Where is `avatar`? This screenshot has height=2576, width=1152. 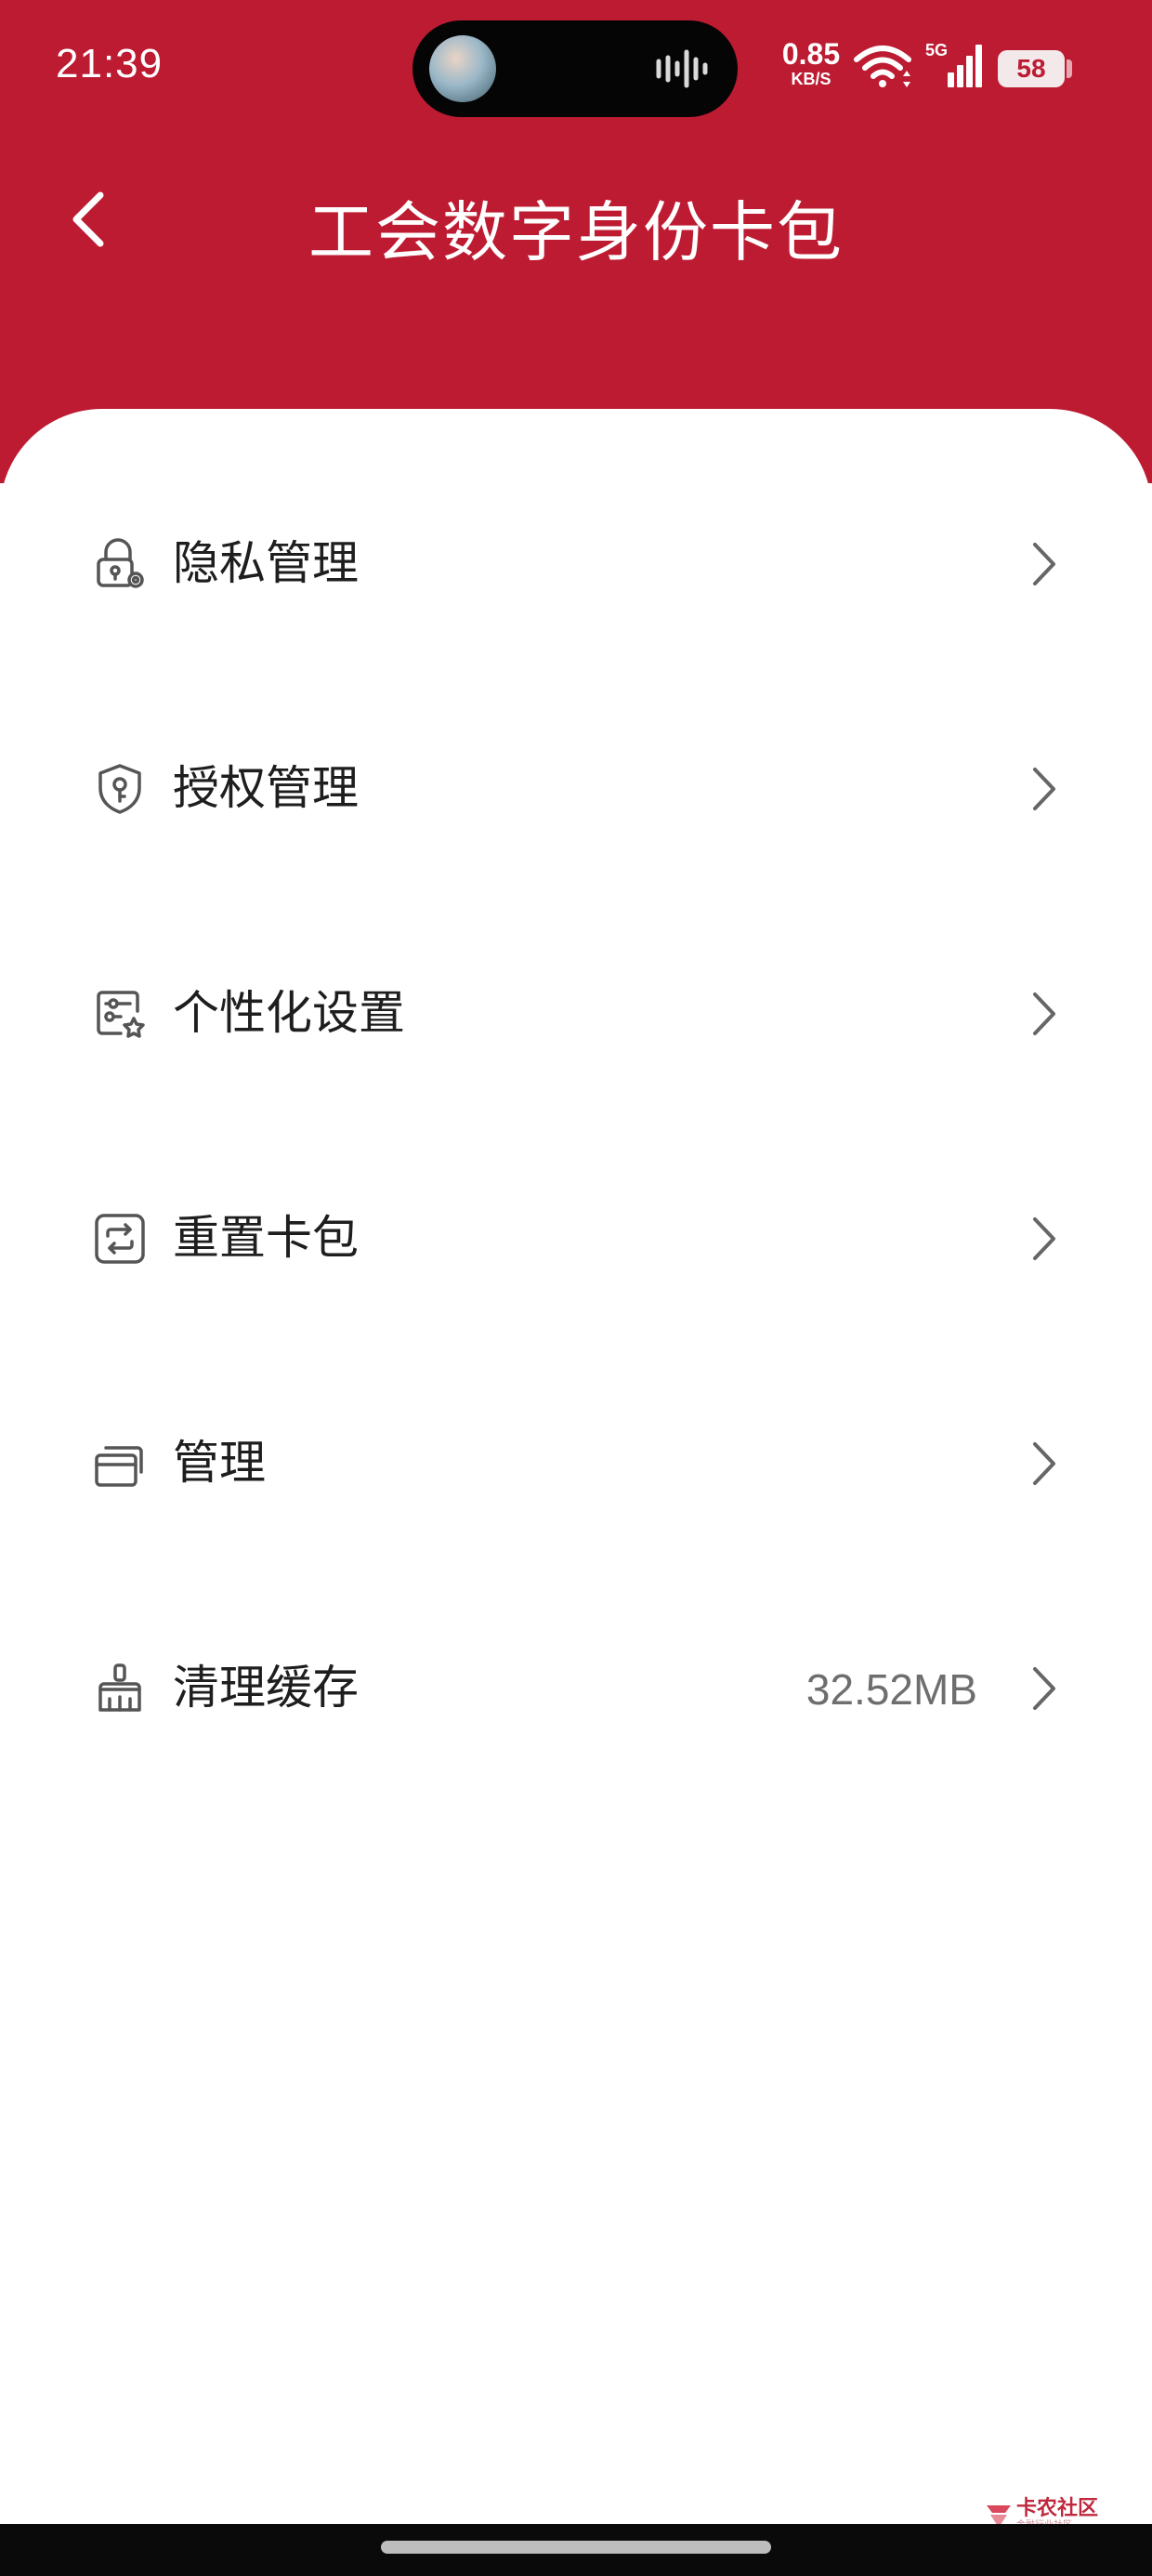 avatar is located at coordinates (462, 68).